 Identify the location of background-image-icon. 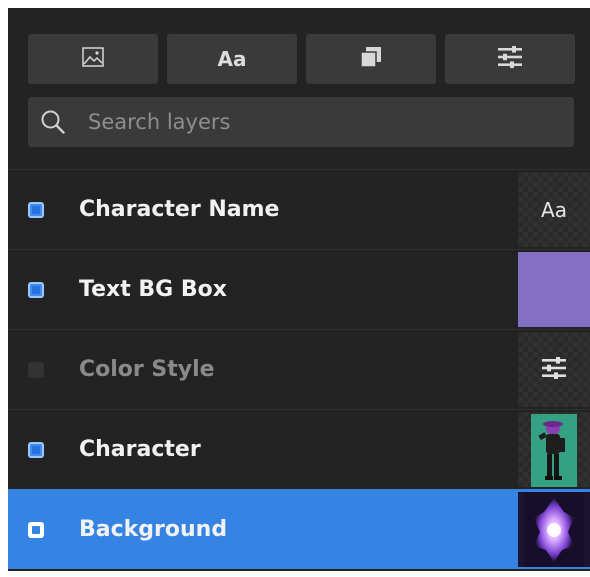
(554, 529).